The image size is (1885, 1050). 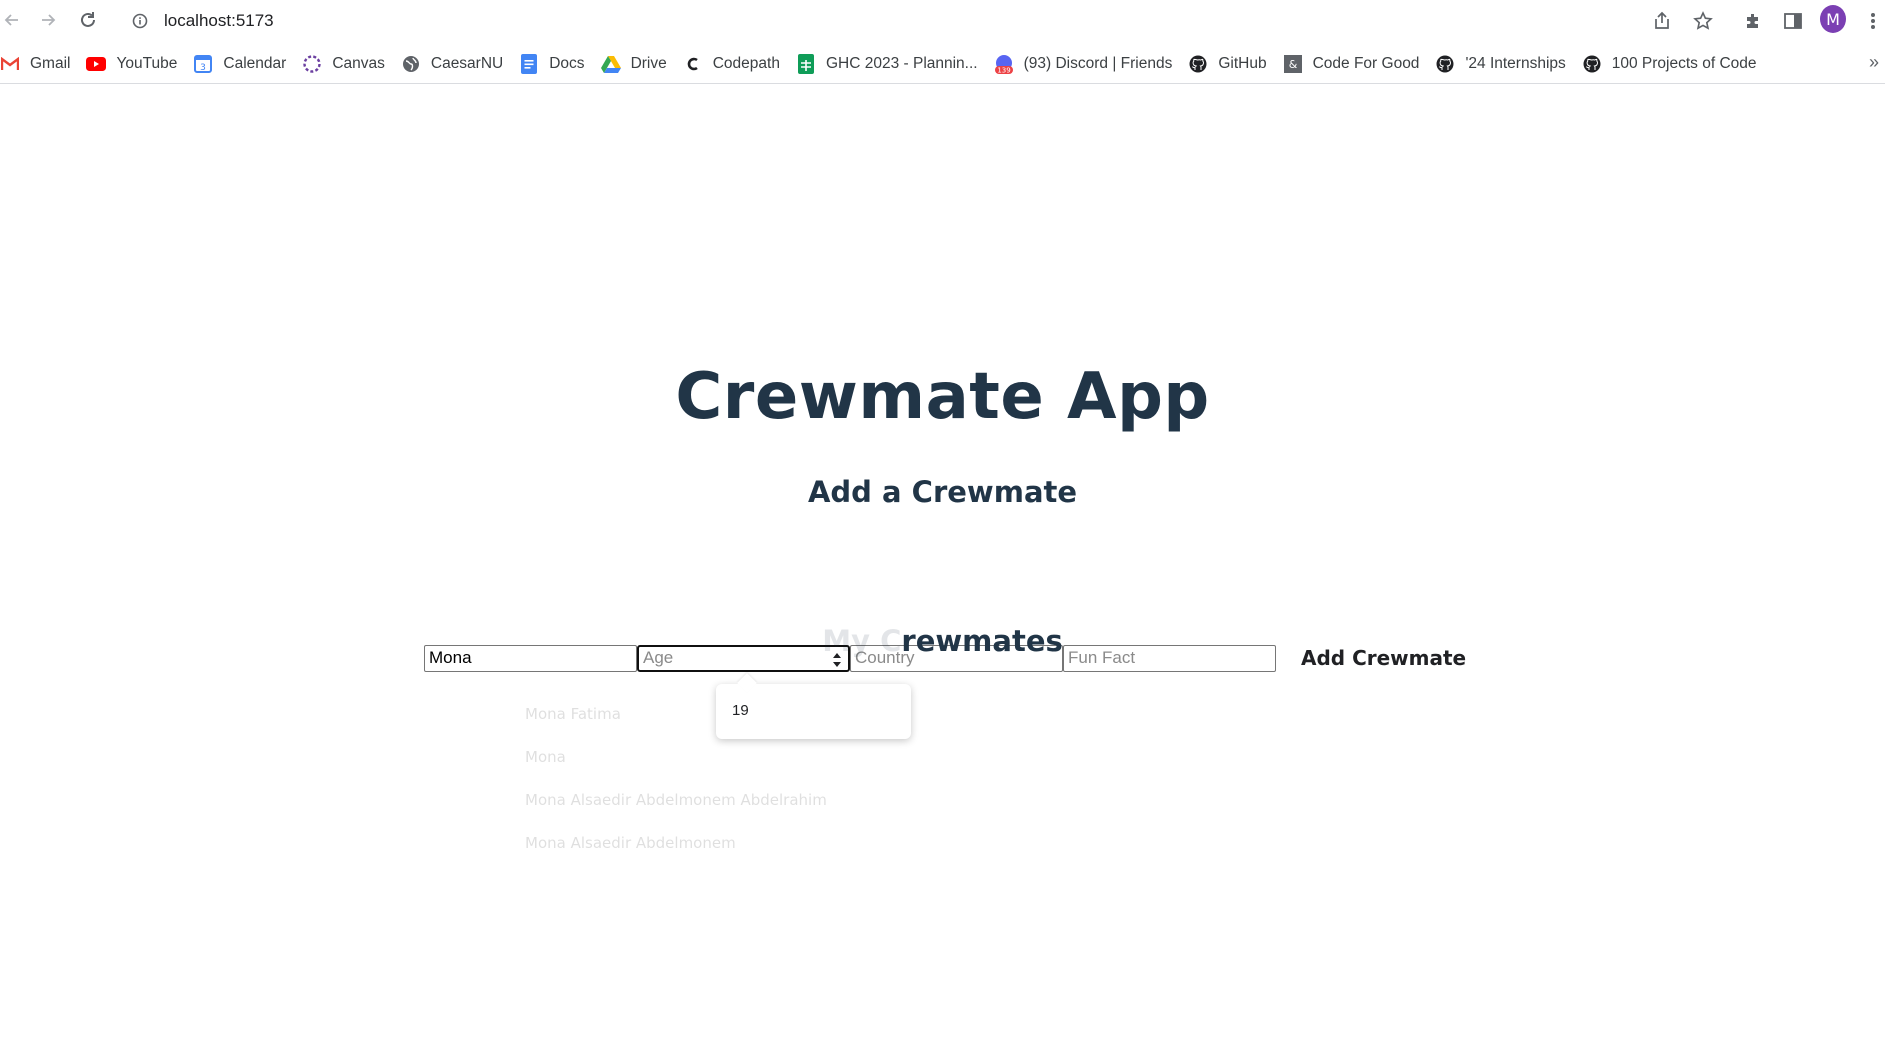 What do you see at coordinates (1505, 64) in the screenshot?
I see `bookmark-24-internships: '24 Internships` at bounding box center [1505, 64].